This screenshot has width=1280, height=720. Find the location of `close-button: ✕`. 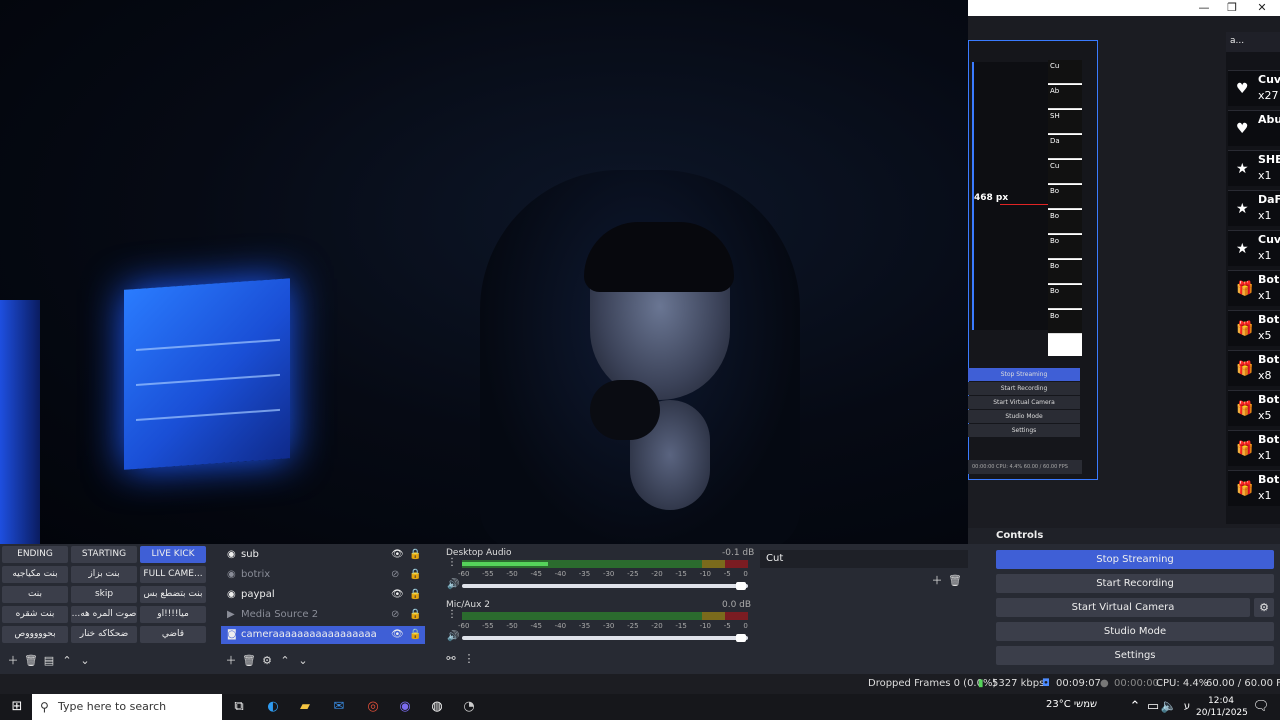

close-button: ✕ is located at coordinates (1262, 8).